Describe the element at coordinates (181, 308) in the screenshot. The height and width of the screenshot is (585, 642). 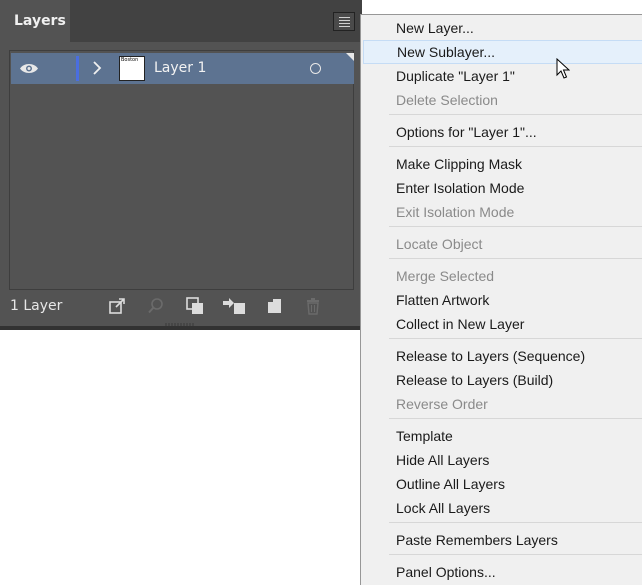
I see `panel-footer: 1 Layer` at that location.